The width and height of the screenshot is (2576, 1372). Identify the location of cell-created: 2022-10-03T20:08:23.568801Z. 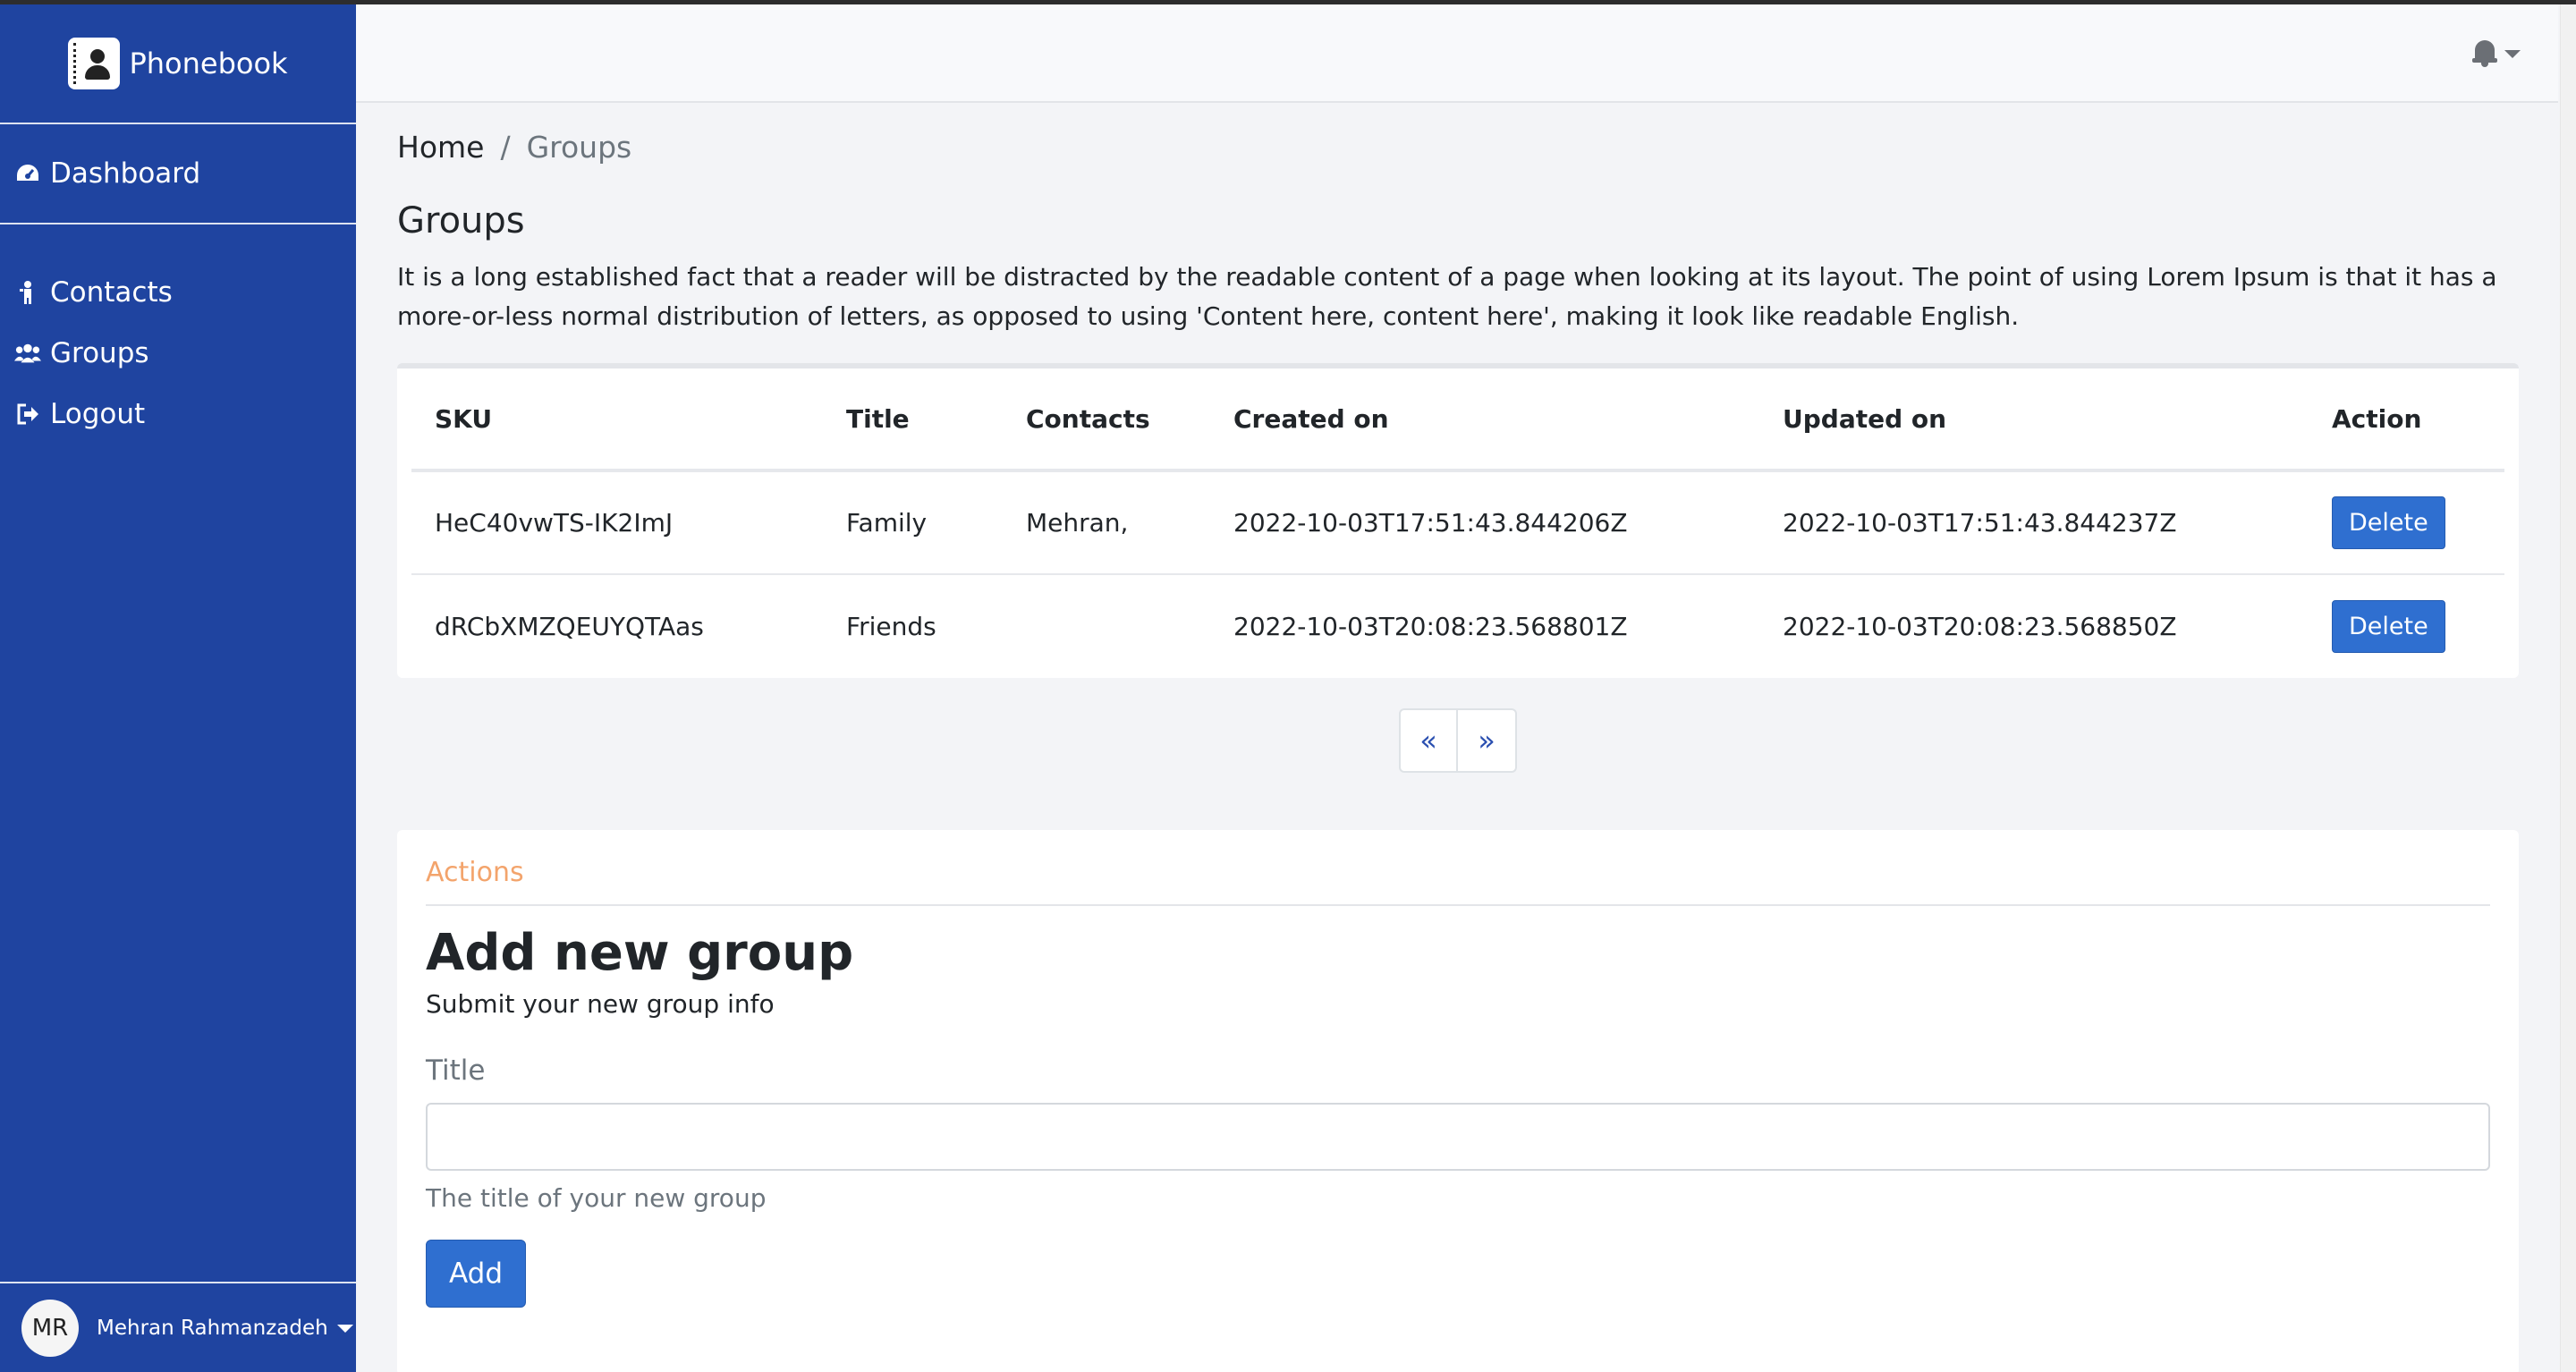
(1430, 626).